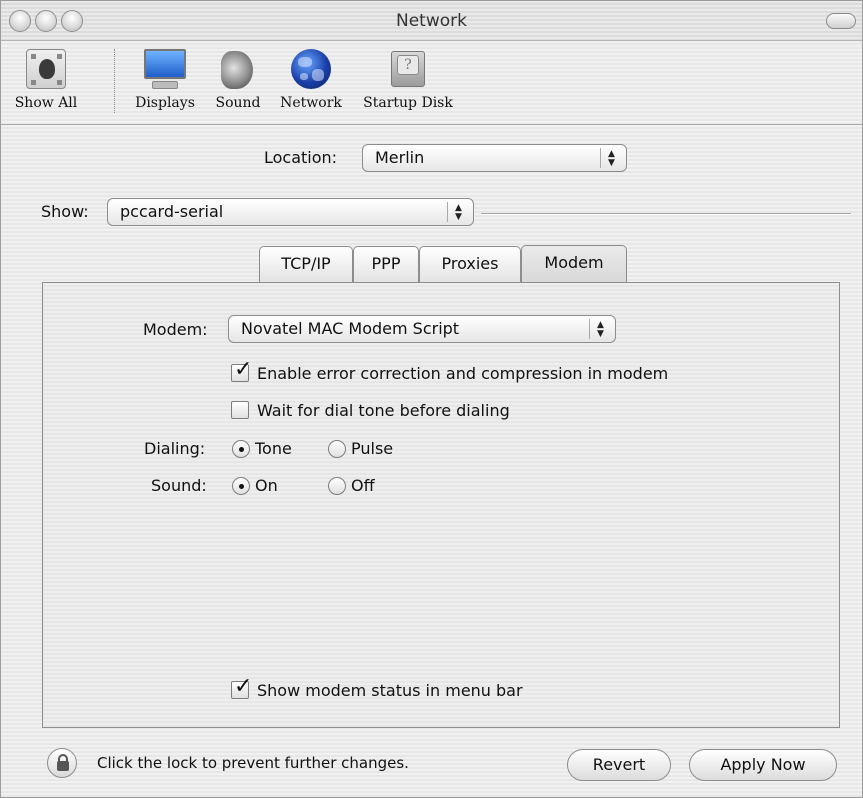  I want to click on toolbar-displays: Displays, so click(165, 79).